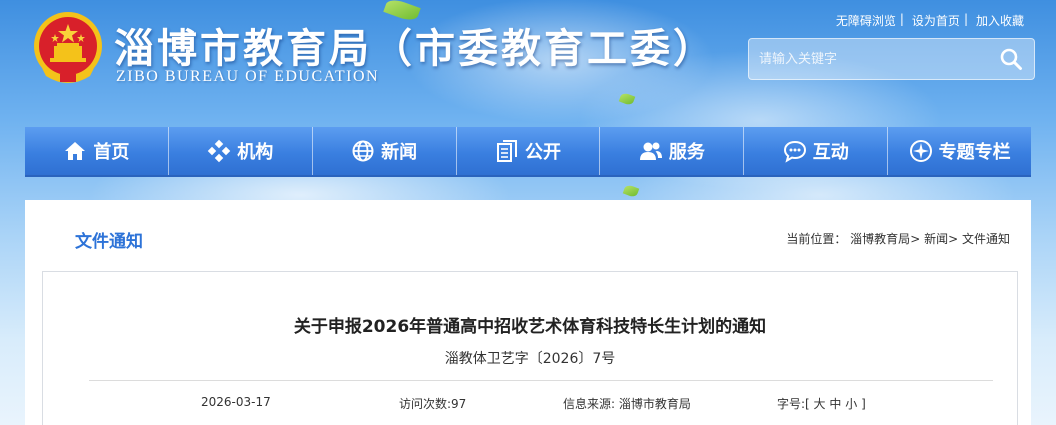 Image resolution: width=1056 pixels, height=425 pixels. I want to click on national-emblem-icon, so click(68, 48).